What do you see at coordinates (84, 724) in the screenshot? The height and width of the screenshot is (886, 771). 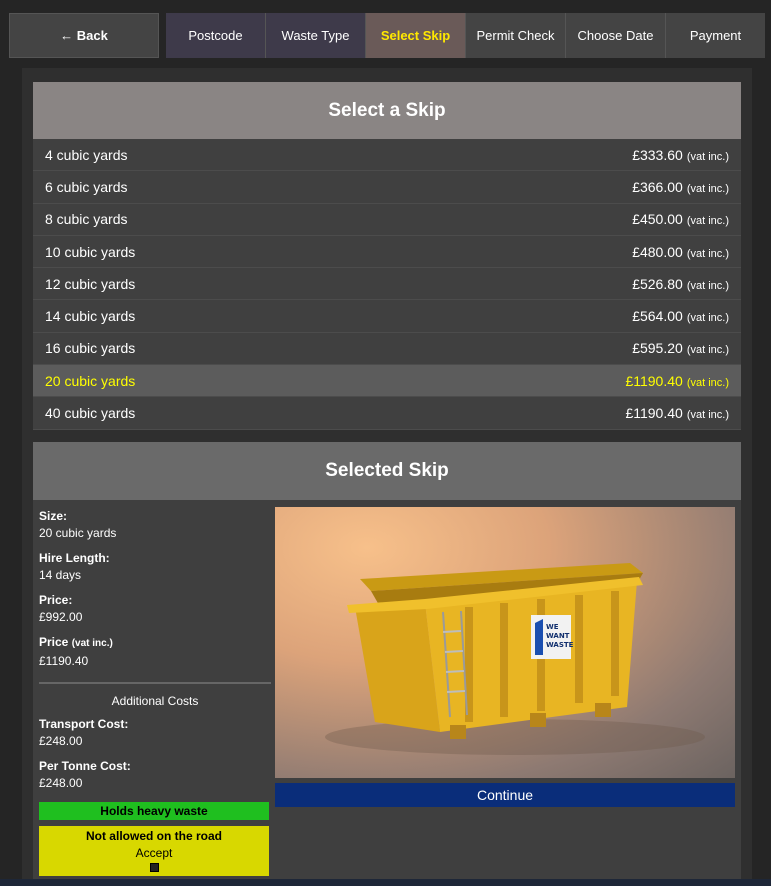 I see `transport-cost-label: Transport Cost:` at bounding box center [84, 724].